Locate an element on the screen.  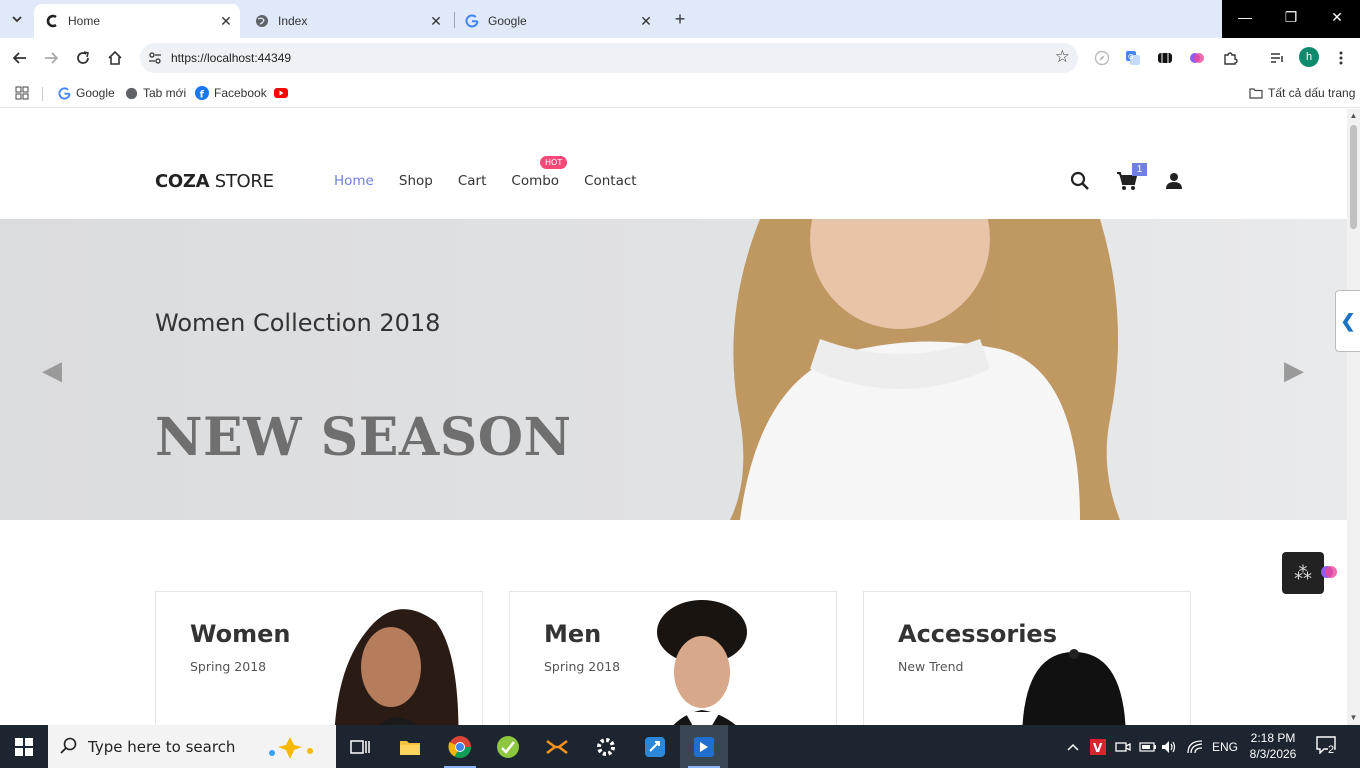
visual-studio-icon is located at coordinates (704, 746).